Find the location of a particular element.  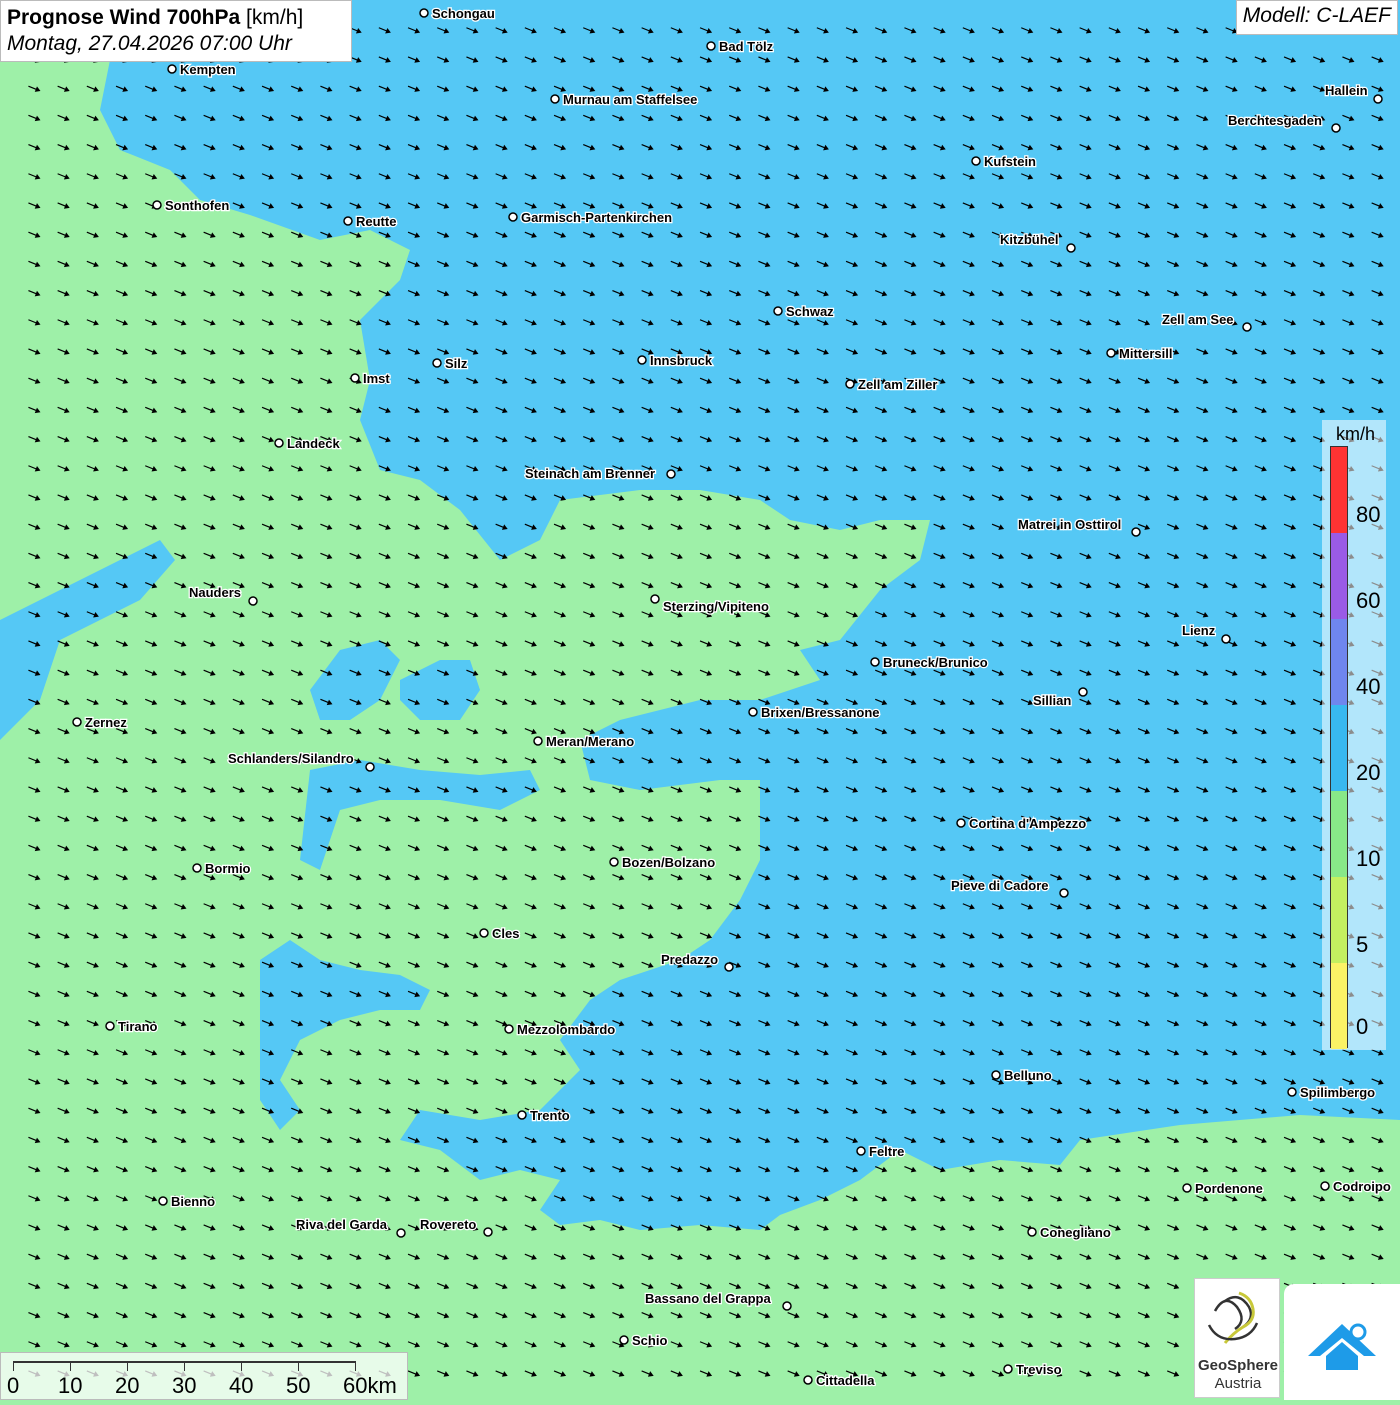

scale-label: 40 is located at coordinates (241, 1385).